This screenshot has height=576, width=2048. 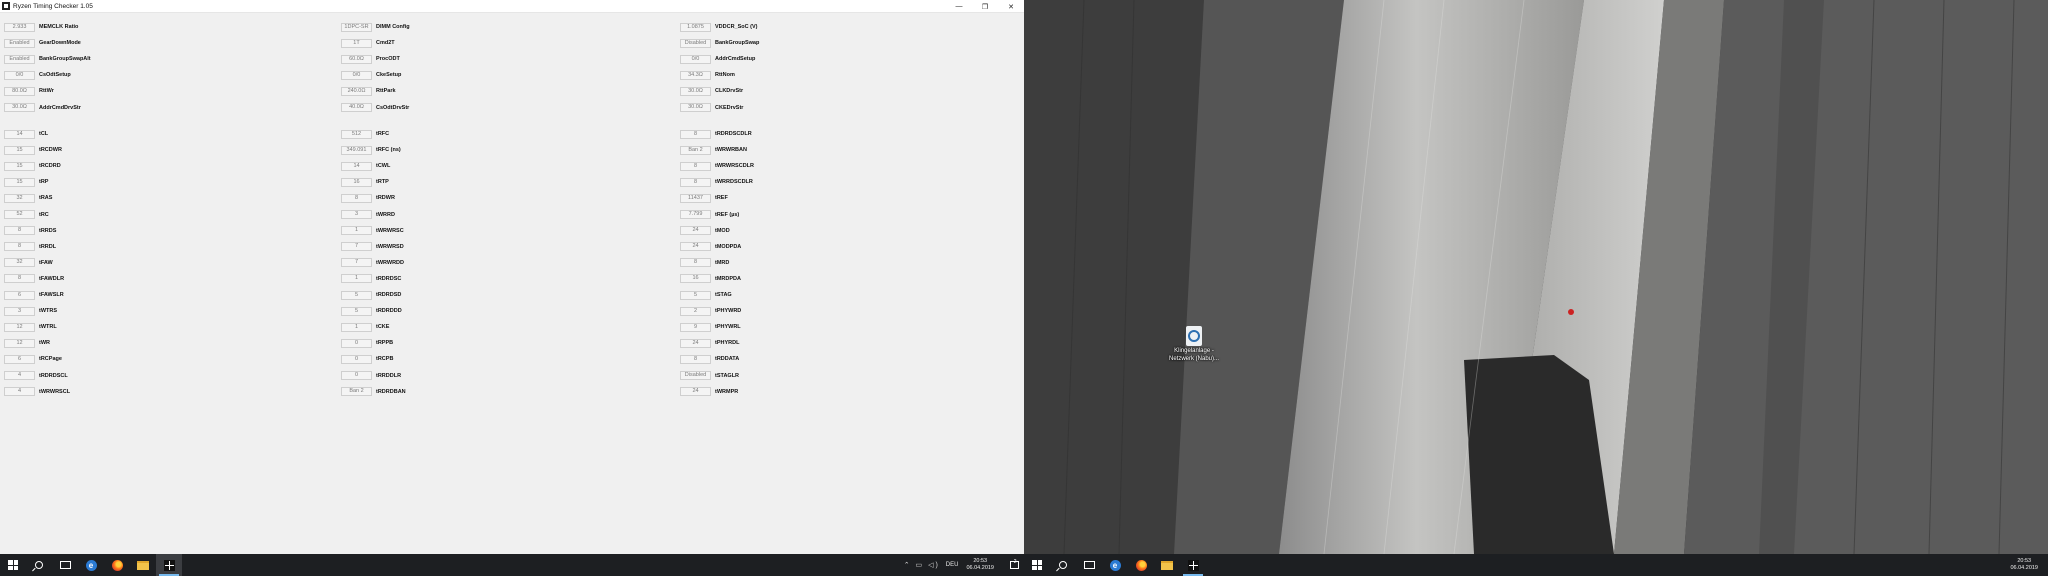 What do you see at coordinates (356, 108) in the screenshot?
I see `timing-value-field: 40.0Ω` at bounding box center [356, 108].